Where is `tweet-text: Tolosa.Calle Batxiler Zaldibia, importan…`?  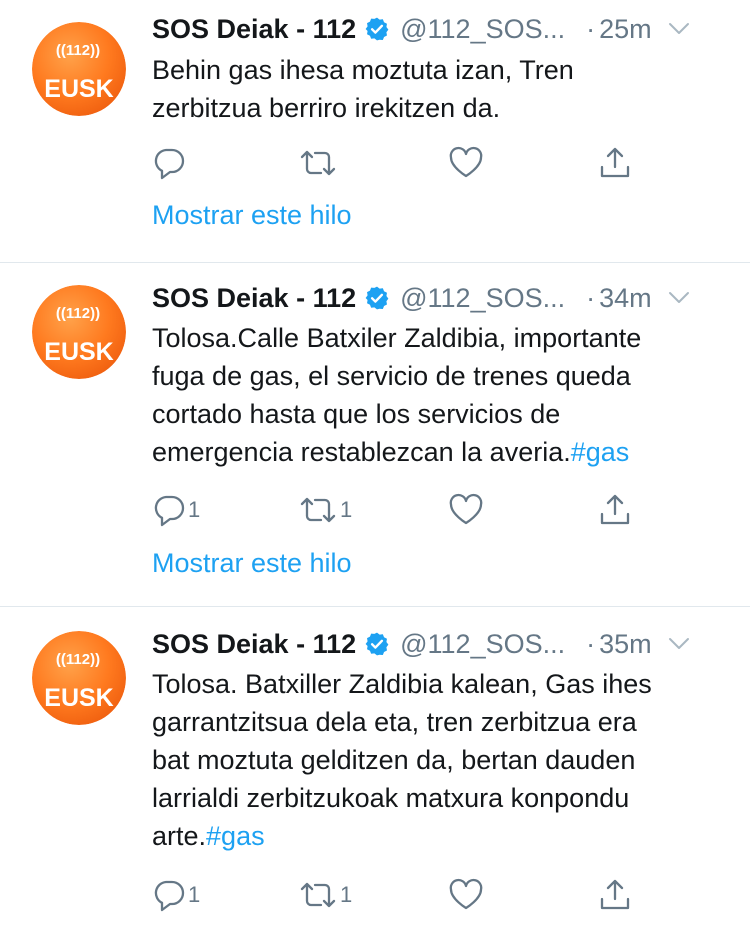
tweet-text: Tolosa.Calle Batxiler Zaldibia, importan… is located at coordinates (442, 395).